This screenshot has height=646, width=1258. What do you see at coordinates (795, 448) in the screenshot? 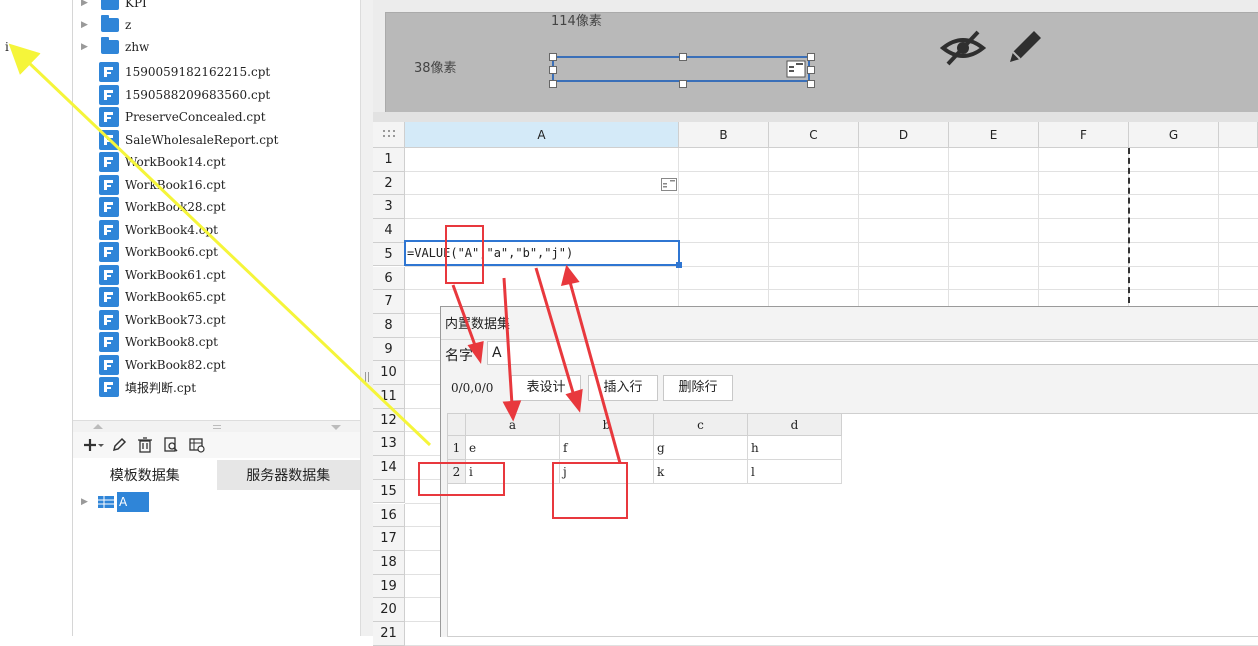
I see `dataset-cell: h` at bounding box center [795, 448].